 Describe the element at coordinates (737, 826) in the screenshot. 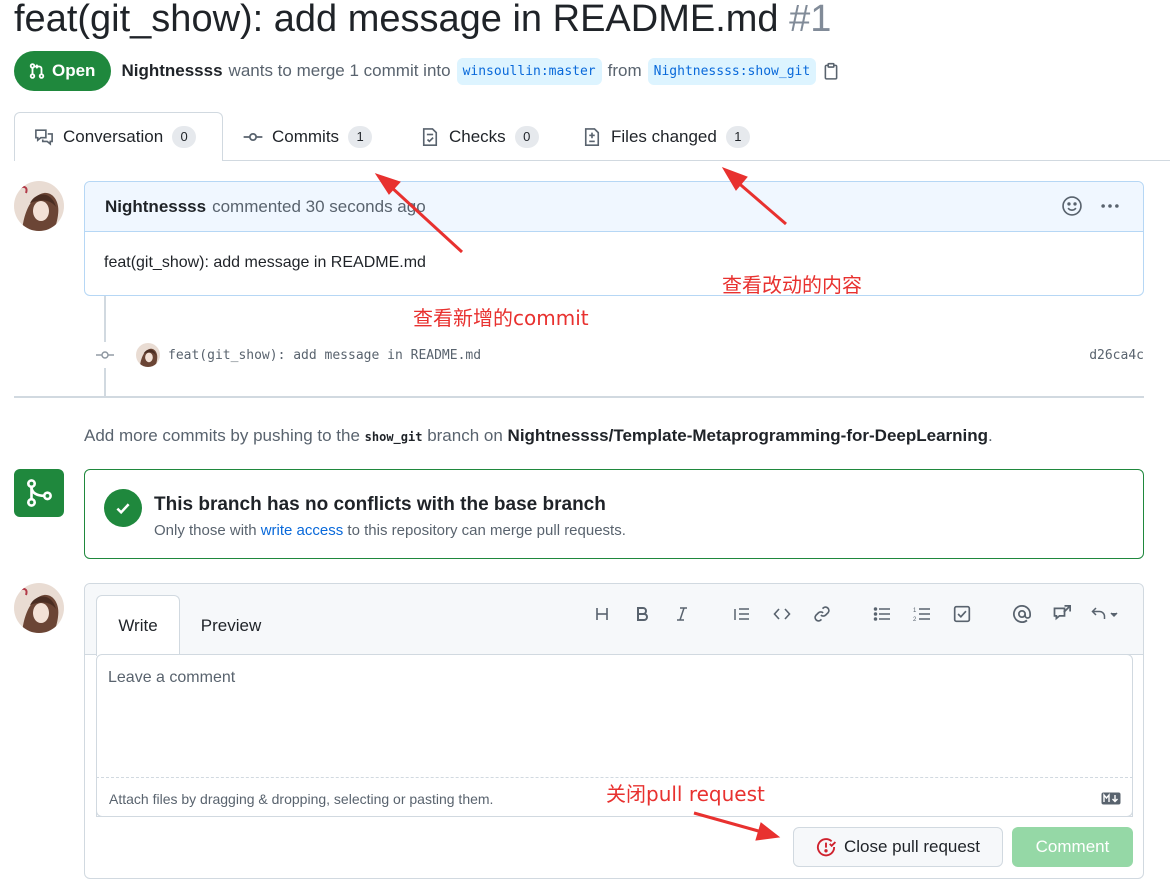

I see `annotation-arrow-close` at that location.